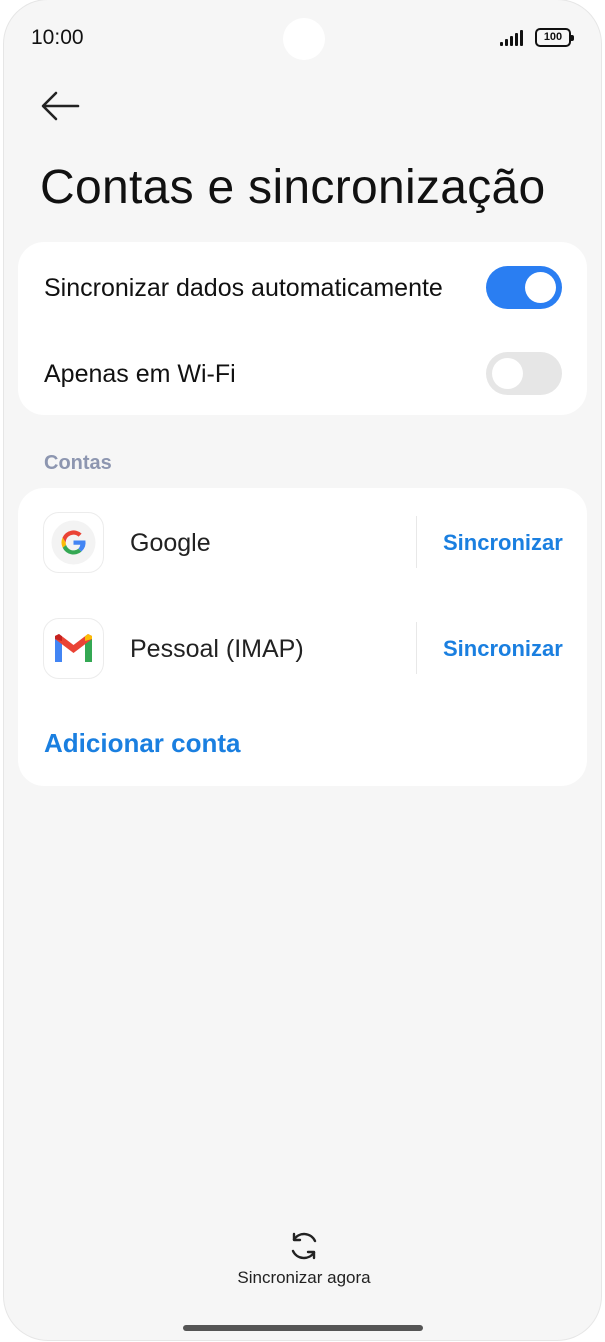 This screenshot has width=605, height=1342. What do you see at coordinates (304, 1277) in the screenshot?
I see `sync-now-label: Sincronizar agora` at bounding box center [304, 1277].